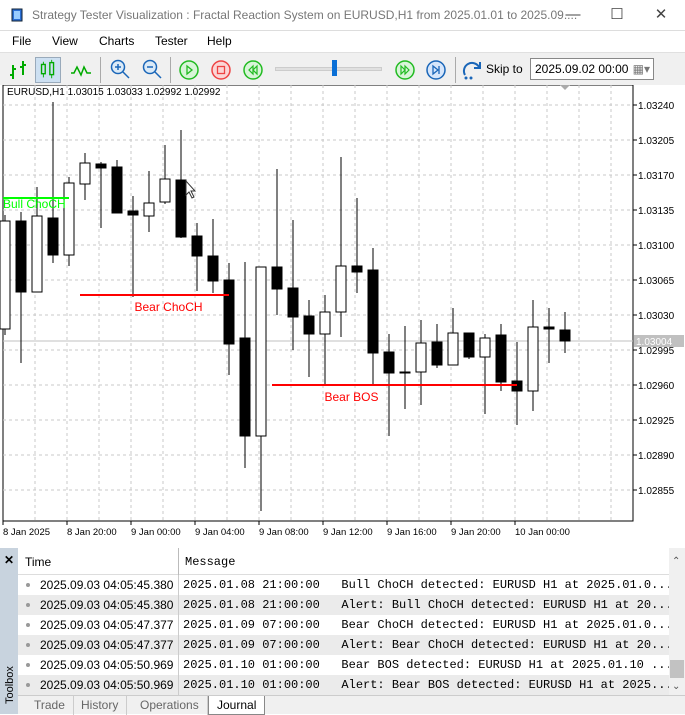 Image resolution: width=685 pixels, height=715 pixels. I want to click on rewind-icon, so click(253, 70).